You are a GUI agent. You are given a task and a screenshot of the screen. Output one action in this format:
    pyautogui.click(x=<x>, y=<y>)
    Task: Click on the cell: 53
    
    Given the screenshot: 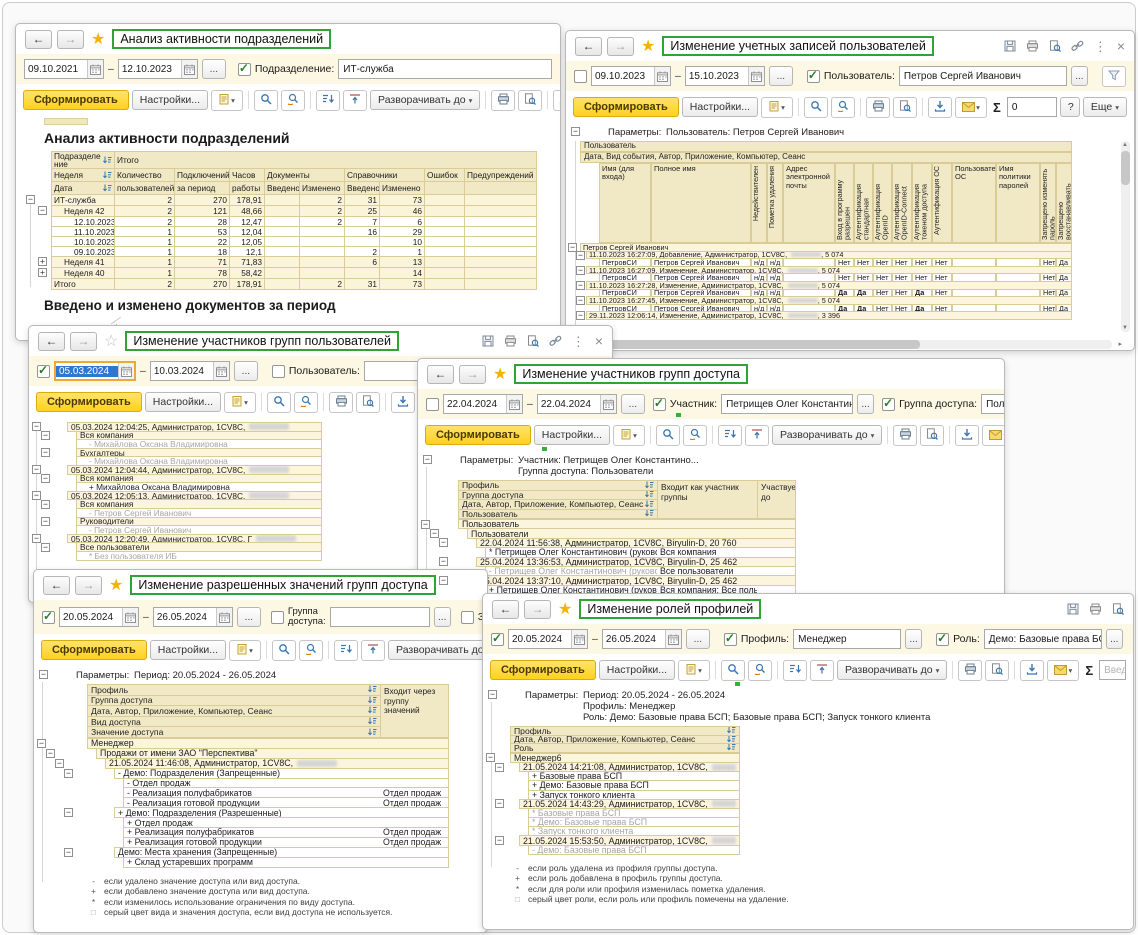 What is the action you would take?
    pyautogui.click(x=202, y=232)
    